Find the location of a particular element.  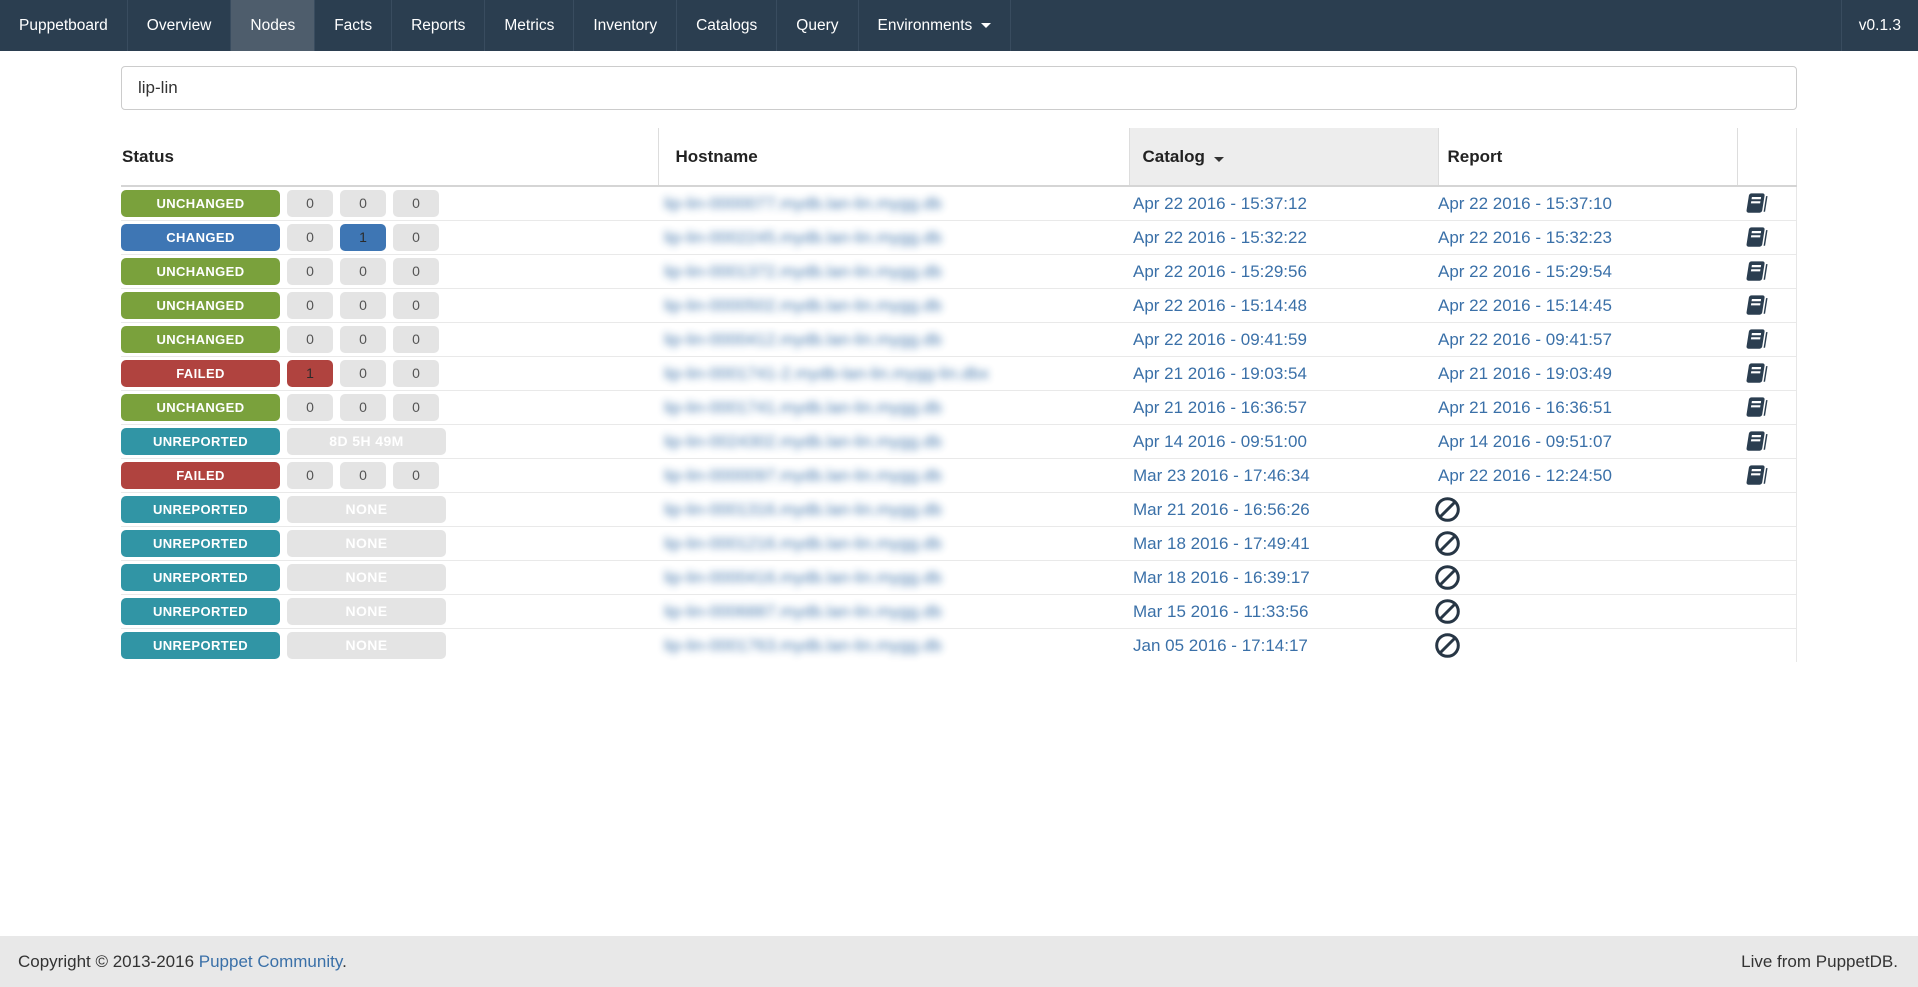

status-cell: UNCHANGED 000 is located at coordinates (389, 305).